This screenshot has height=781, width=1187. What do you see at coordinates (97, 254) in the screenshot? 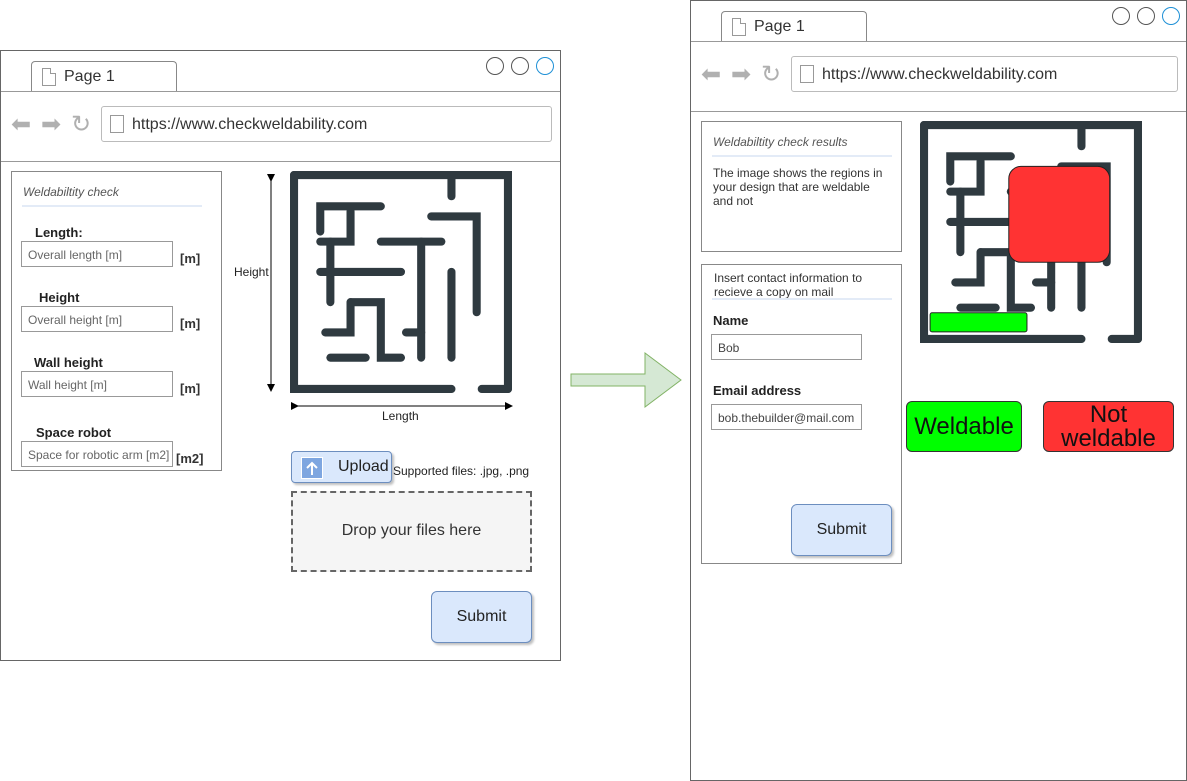
I see `length-input: Overall length [m]` at bounding box center [97, 254].